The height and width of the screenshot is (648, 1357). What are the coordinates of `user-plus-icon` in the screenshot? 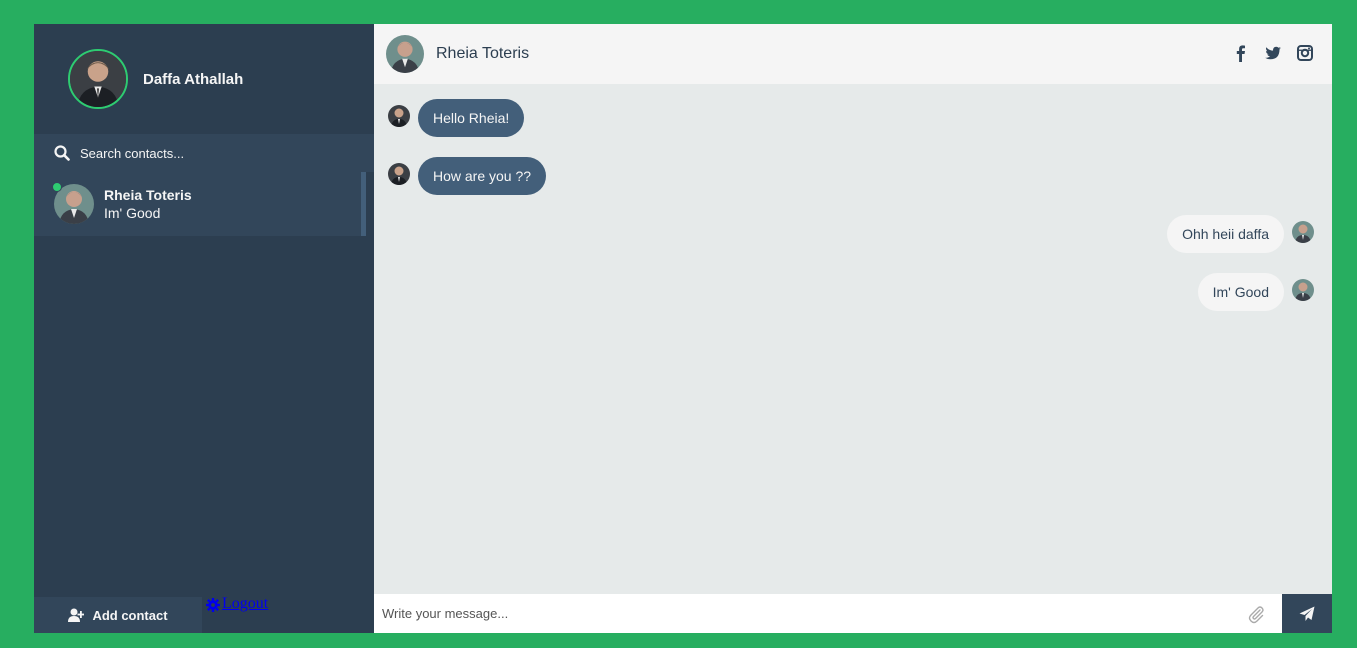 It's located at (76, 615).